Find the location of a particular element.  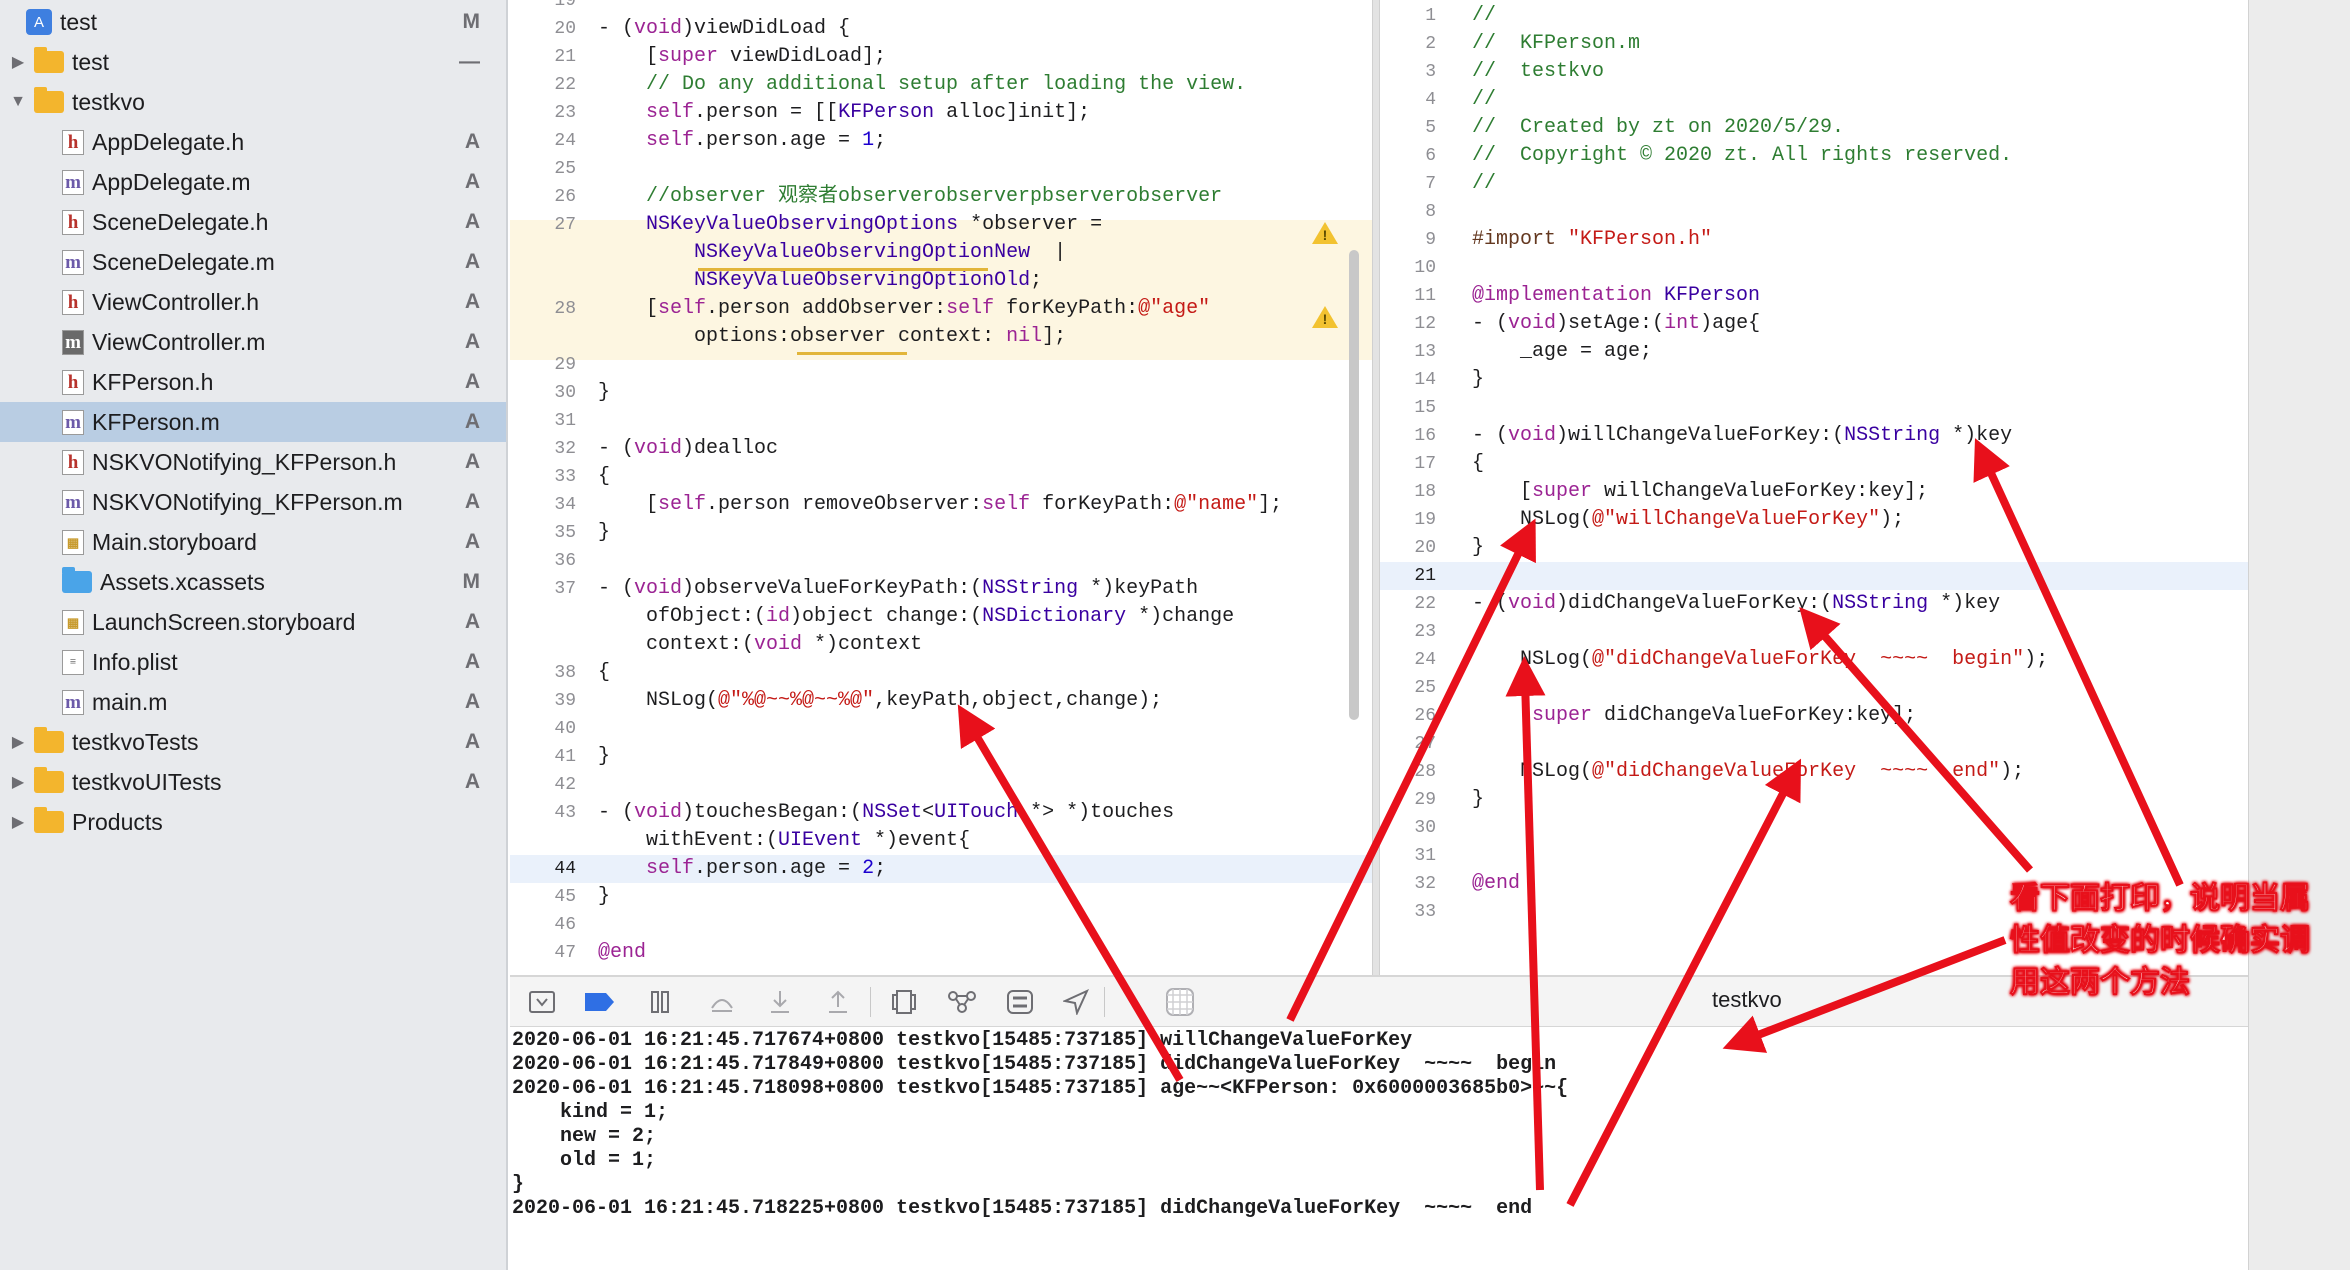

code-line: 31 is located at coordinates (1814, 856).